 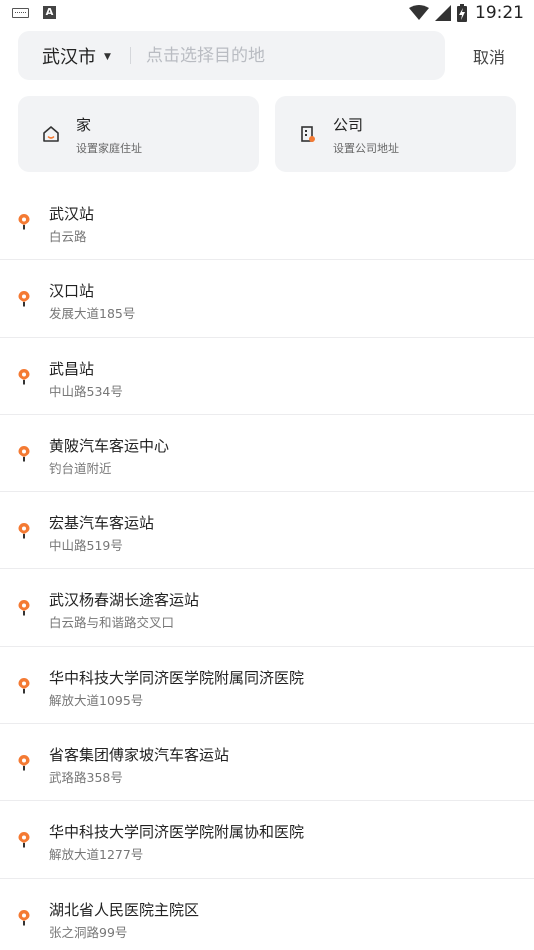 What do you see at coordinates (49, 12) in the screenshot?
I see `font-a-icon: A` at bounding box center [49, 12].